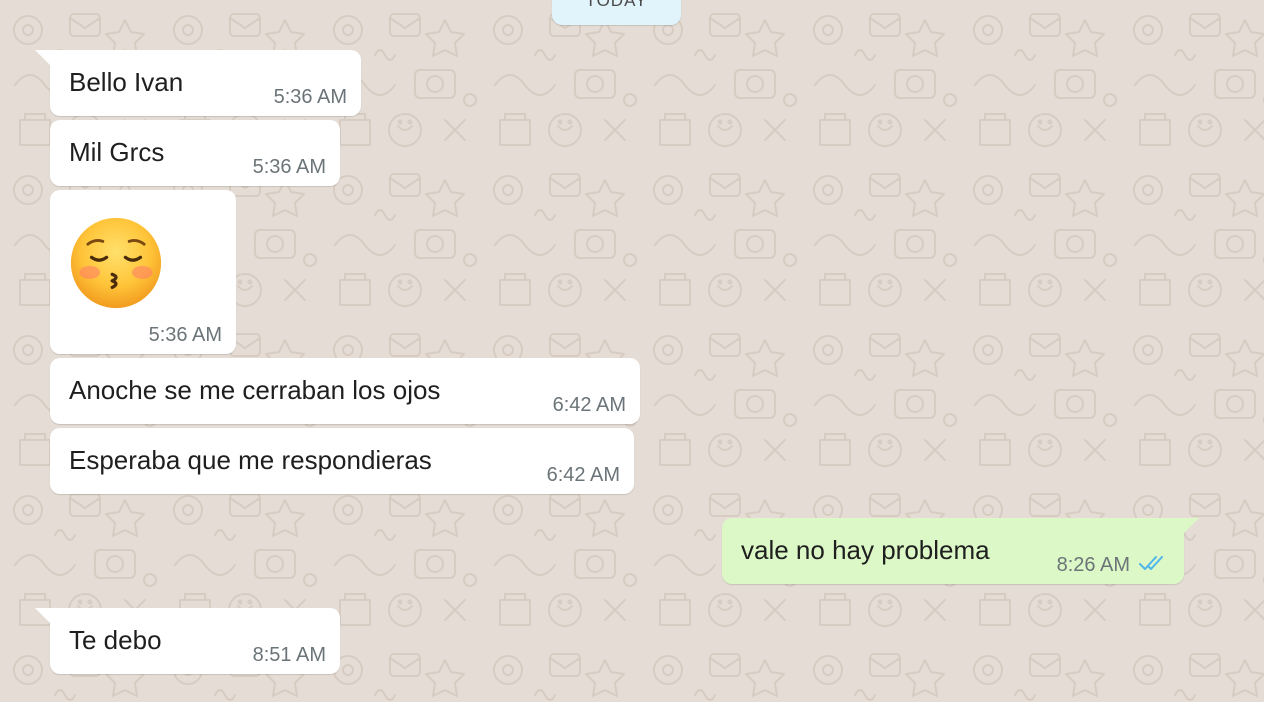 Image resolution: width=1264 pixels, height=702 pixels. What do you see at coordinates (289, 655) in the screenshot?
I see `message-time: 8:51 AM` at bounding box center [289, 655].